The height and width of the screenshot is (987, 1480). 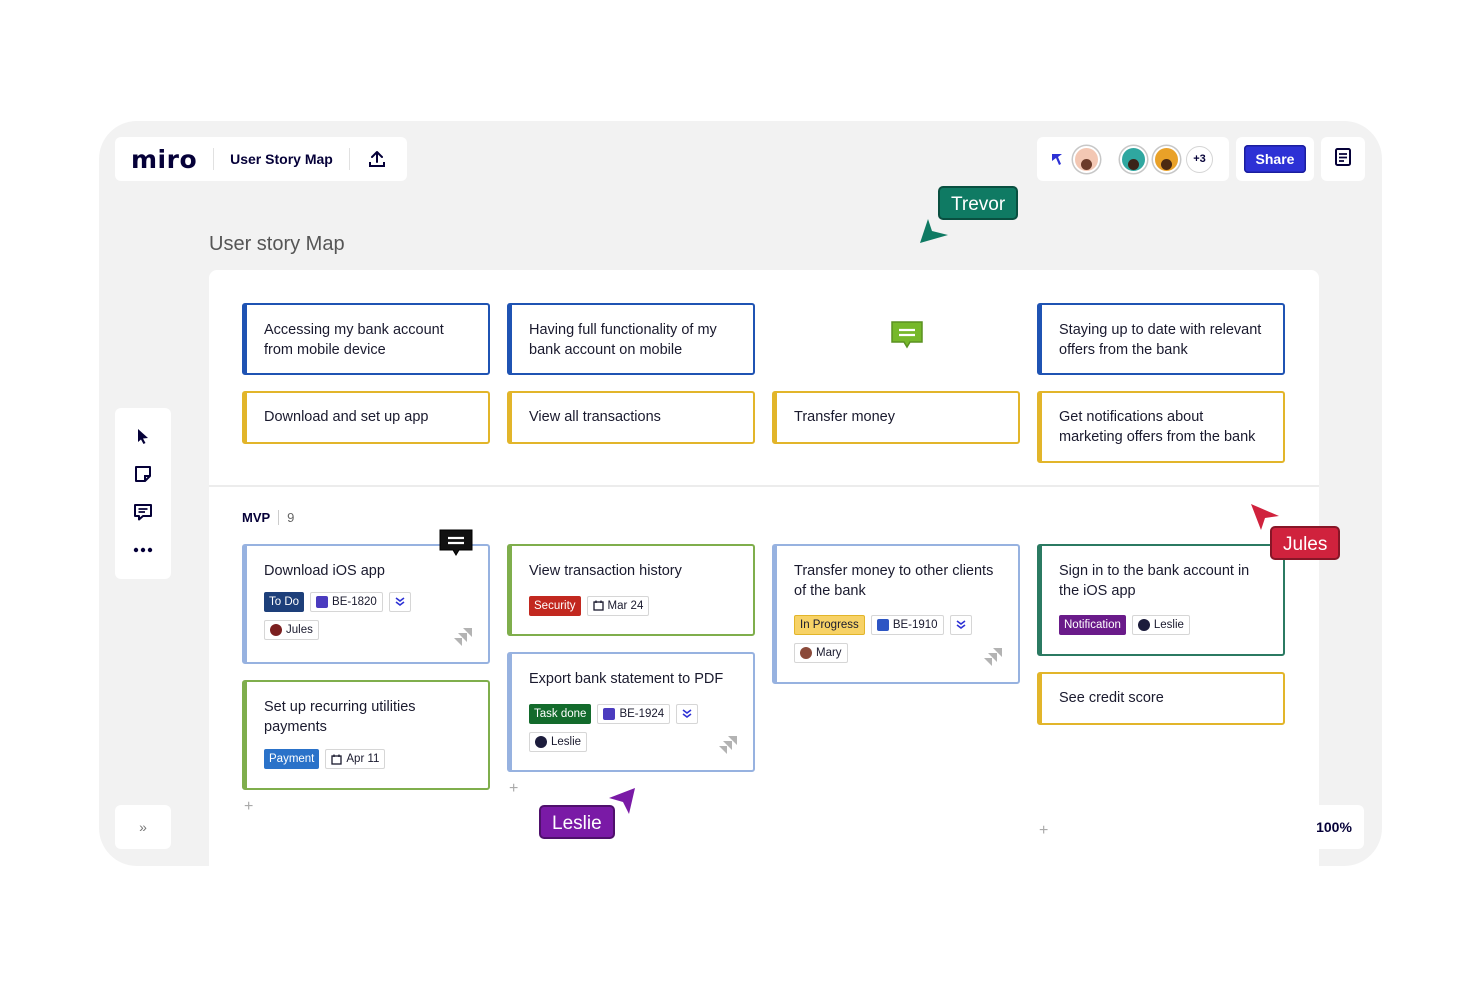 I want to click on card-text: See credit score, so click(x=1111, y=698).